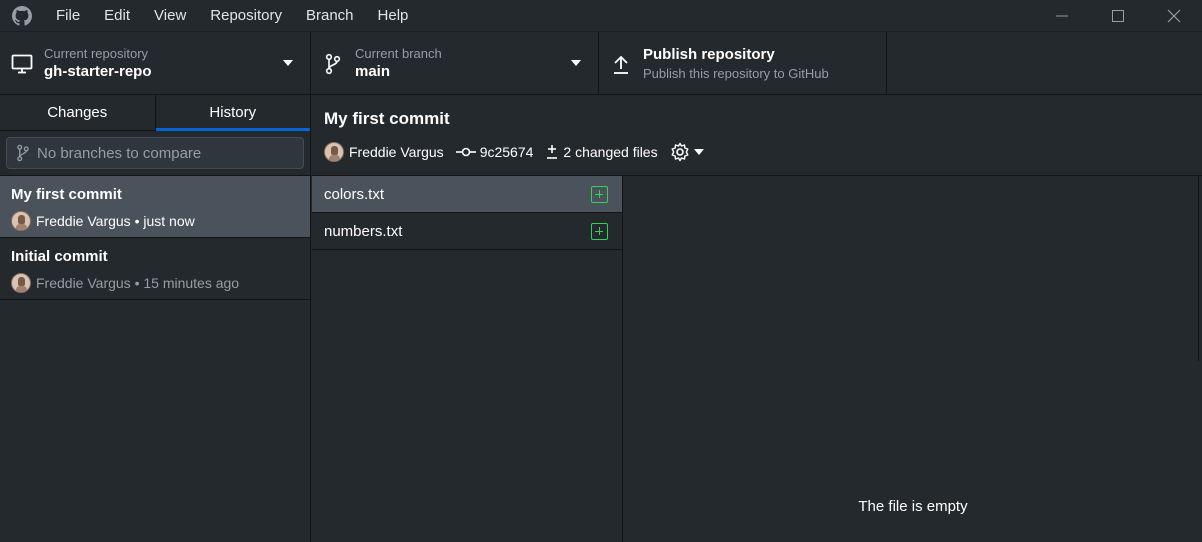 The image size is (1202, 542). What do you see at coordinates (396, 152) in the screenshot?
I see `commit-author: Freddie Vargus` at bounding box center [396, 152].